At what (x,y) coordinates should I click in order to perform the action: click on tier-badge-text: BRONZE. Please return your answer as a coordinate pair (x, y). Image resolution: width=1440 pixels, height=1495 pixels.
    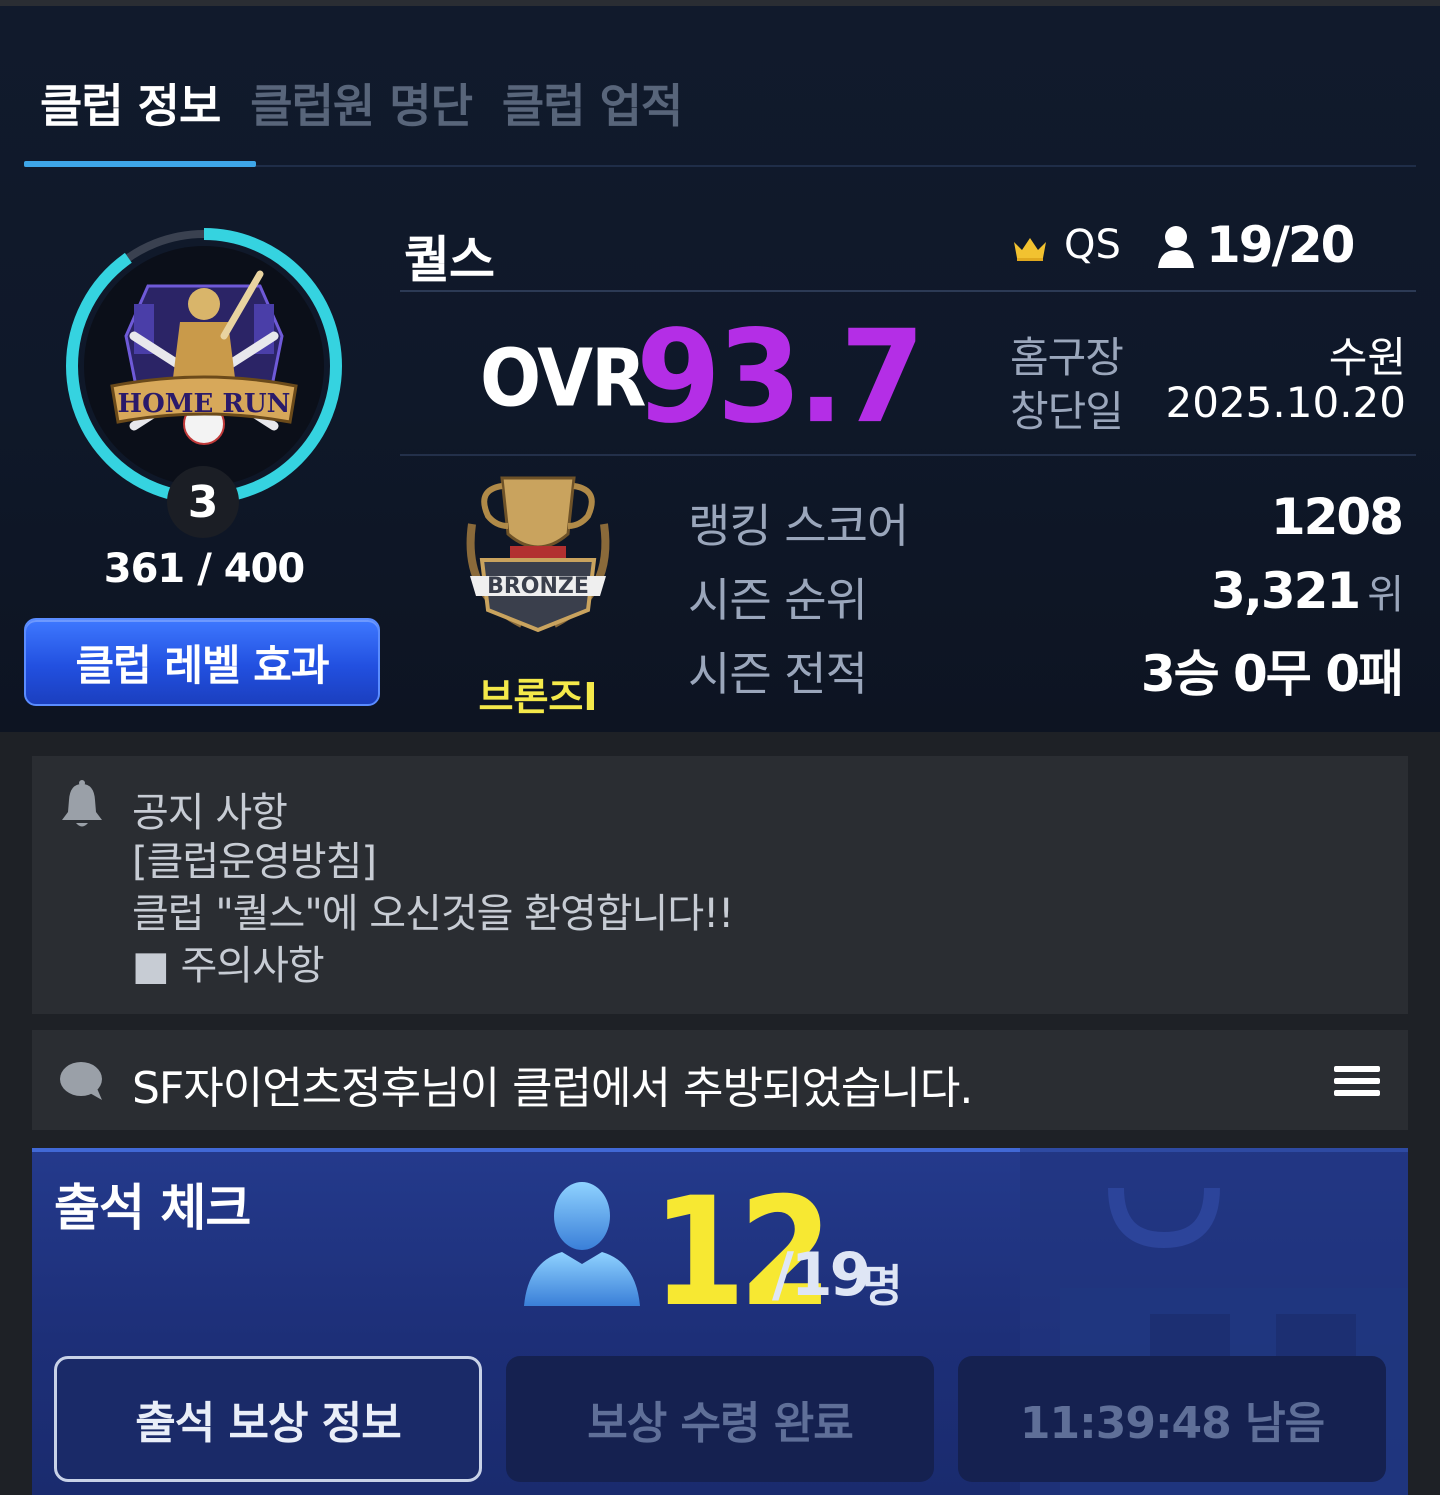
    Looking at the image, I should click on (538, 586).